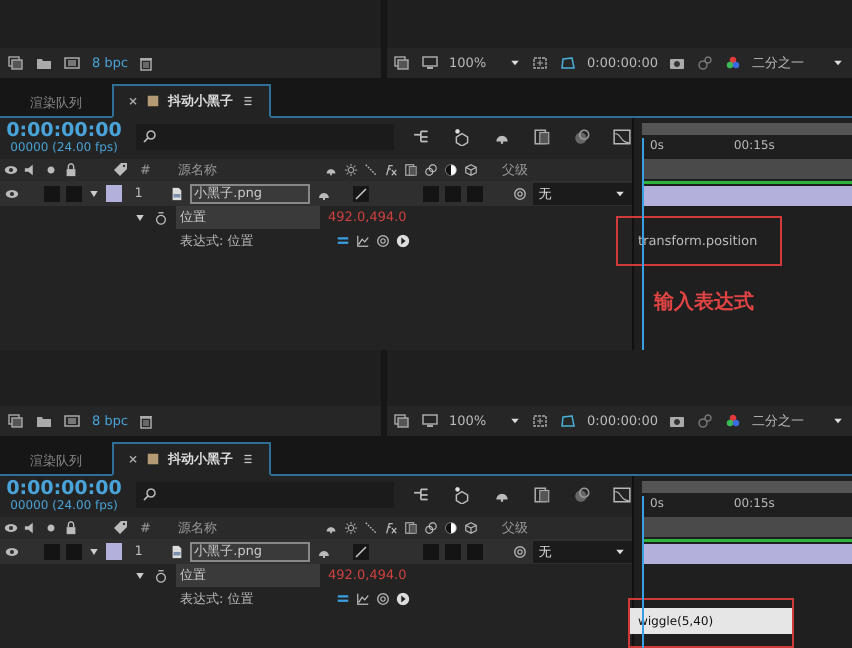 The image size is (852, 648). Describe the element at coordinates (11, 528) in the screenshot. I see `eye-icon` at that location.